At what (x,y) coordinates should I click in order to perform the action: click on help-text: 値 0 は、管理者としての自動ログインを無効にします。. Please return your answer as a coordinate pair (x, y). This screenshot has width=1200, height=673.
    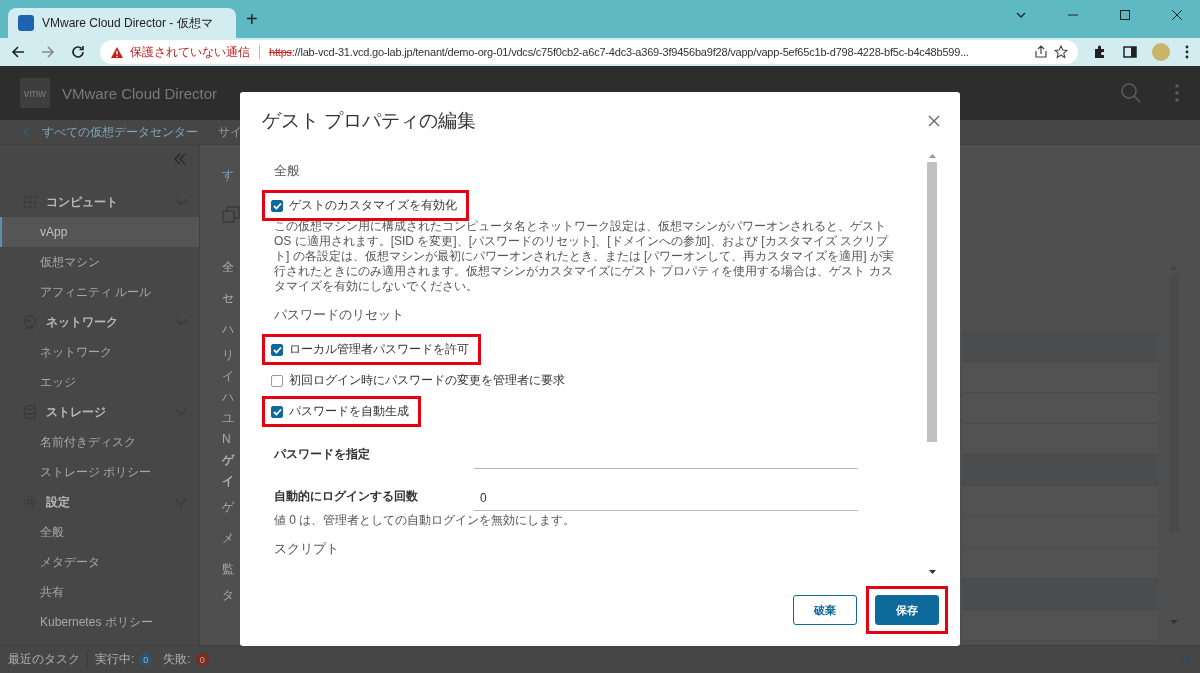
    Looking at the image, I should click on (425, 520).